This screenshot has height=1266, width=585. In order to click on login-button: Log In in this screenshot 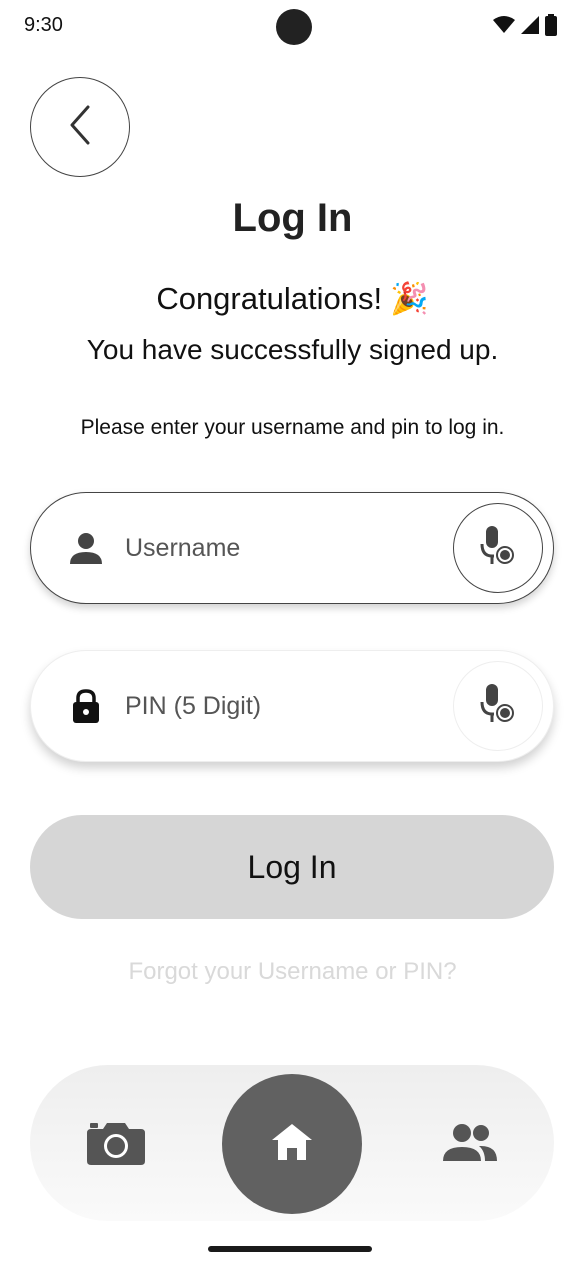, I will do `click(292, 867)`.